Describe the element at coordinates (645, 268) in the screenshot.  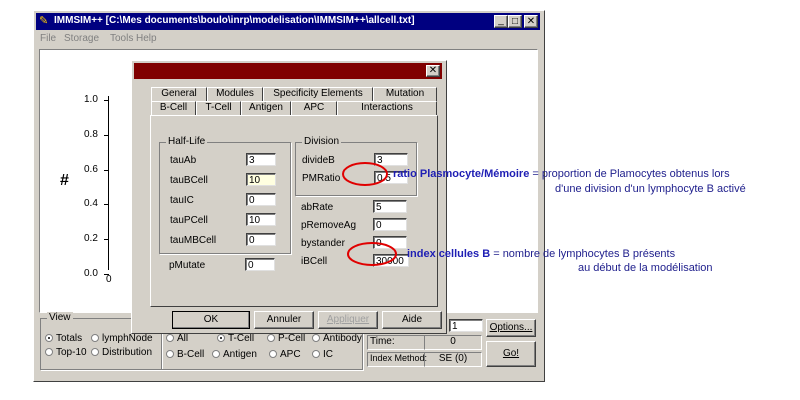
I see `annotation-ibcell-line2: au début de la modélisation` at that location.